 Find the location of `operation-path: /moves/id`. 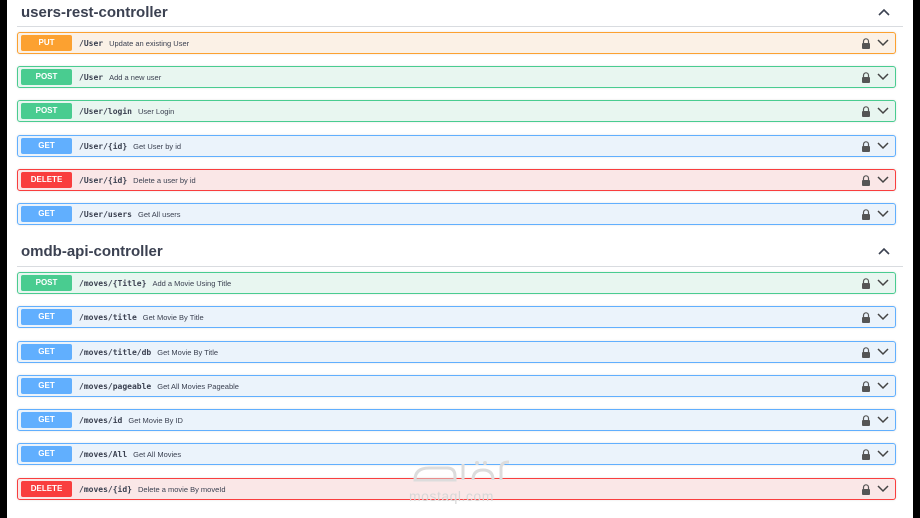

operation-path: /moves/id is located at coordinates (101, 420).